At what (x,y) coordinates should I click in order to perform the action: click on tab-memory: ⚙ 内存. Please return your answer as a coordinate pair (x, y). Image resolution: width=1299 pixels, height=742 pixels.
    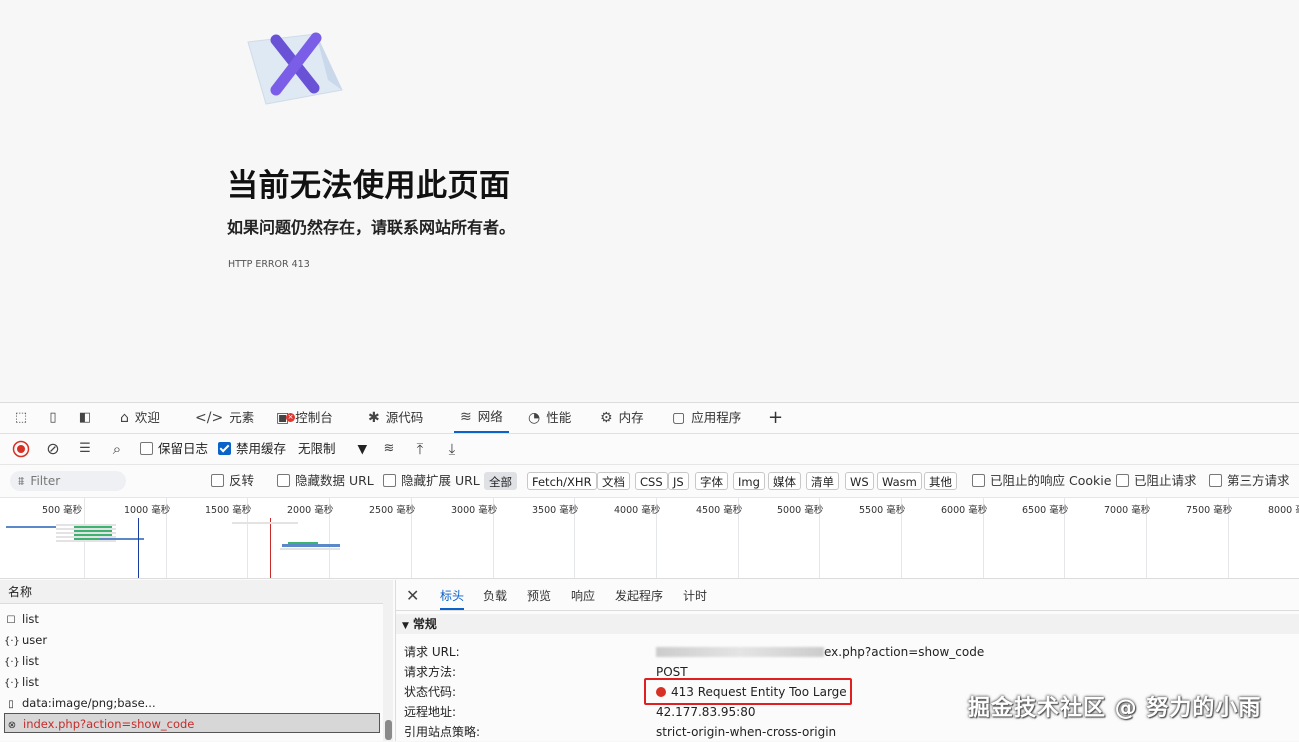
    Looking at the image, I should click on (622, 418).